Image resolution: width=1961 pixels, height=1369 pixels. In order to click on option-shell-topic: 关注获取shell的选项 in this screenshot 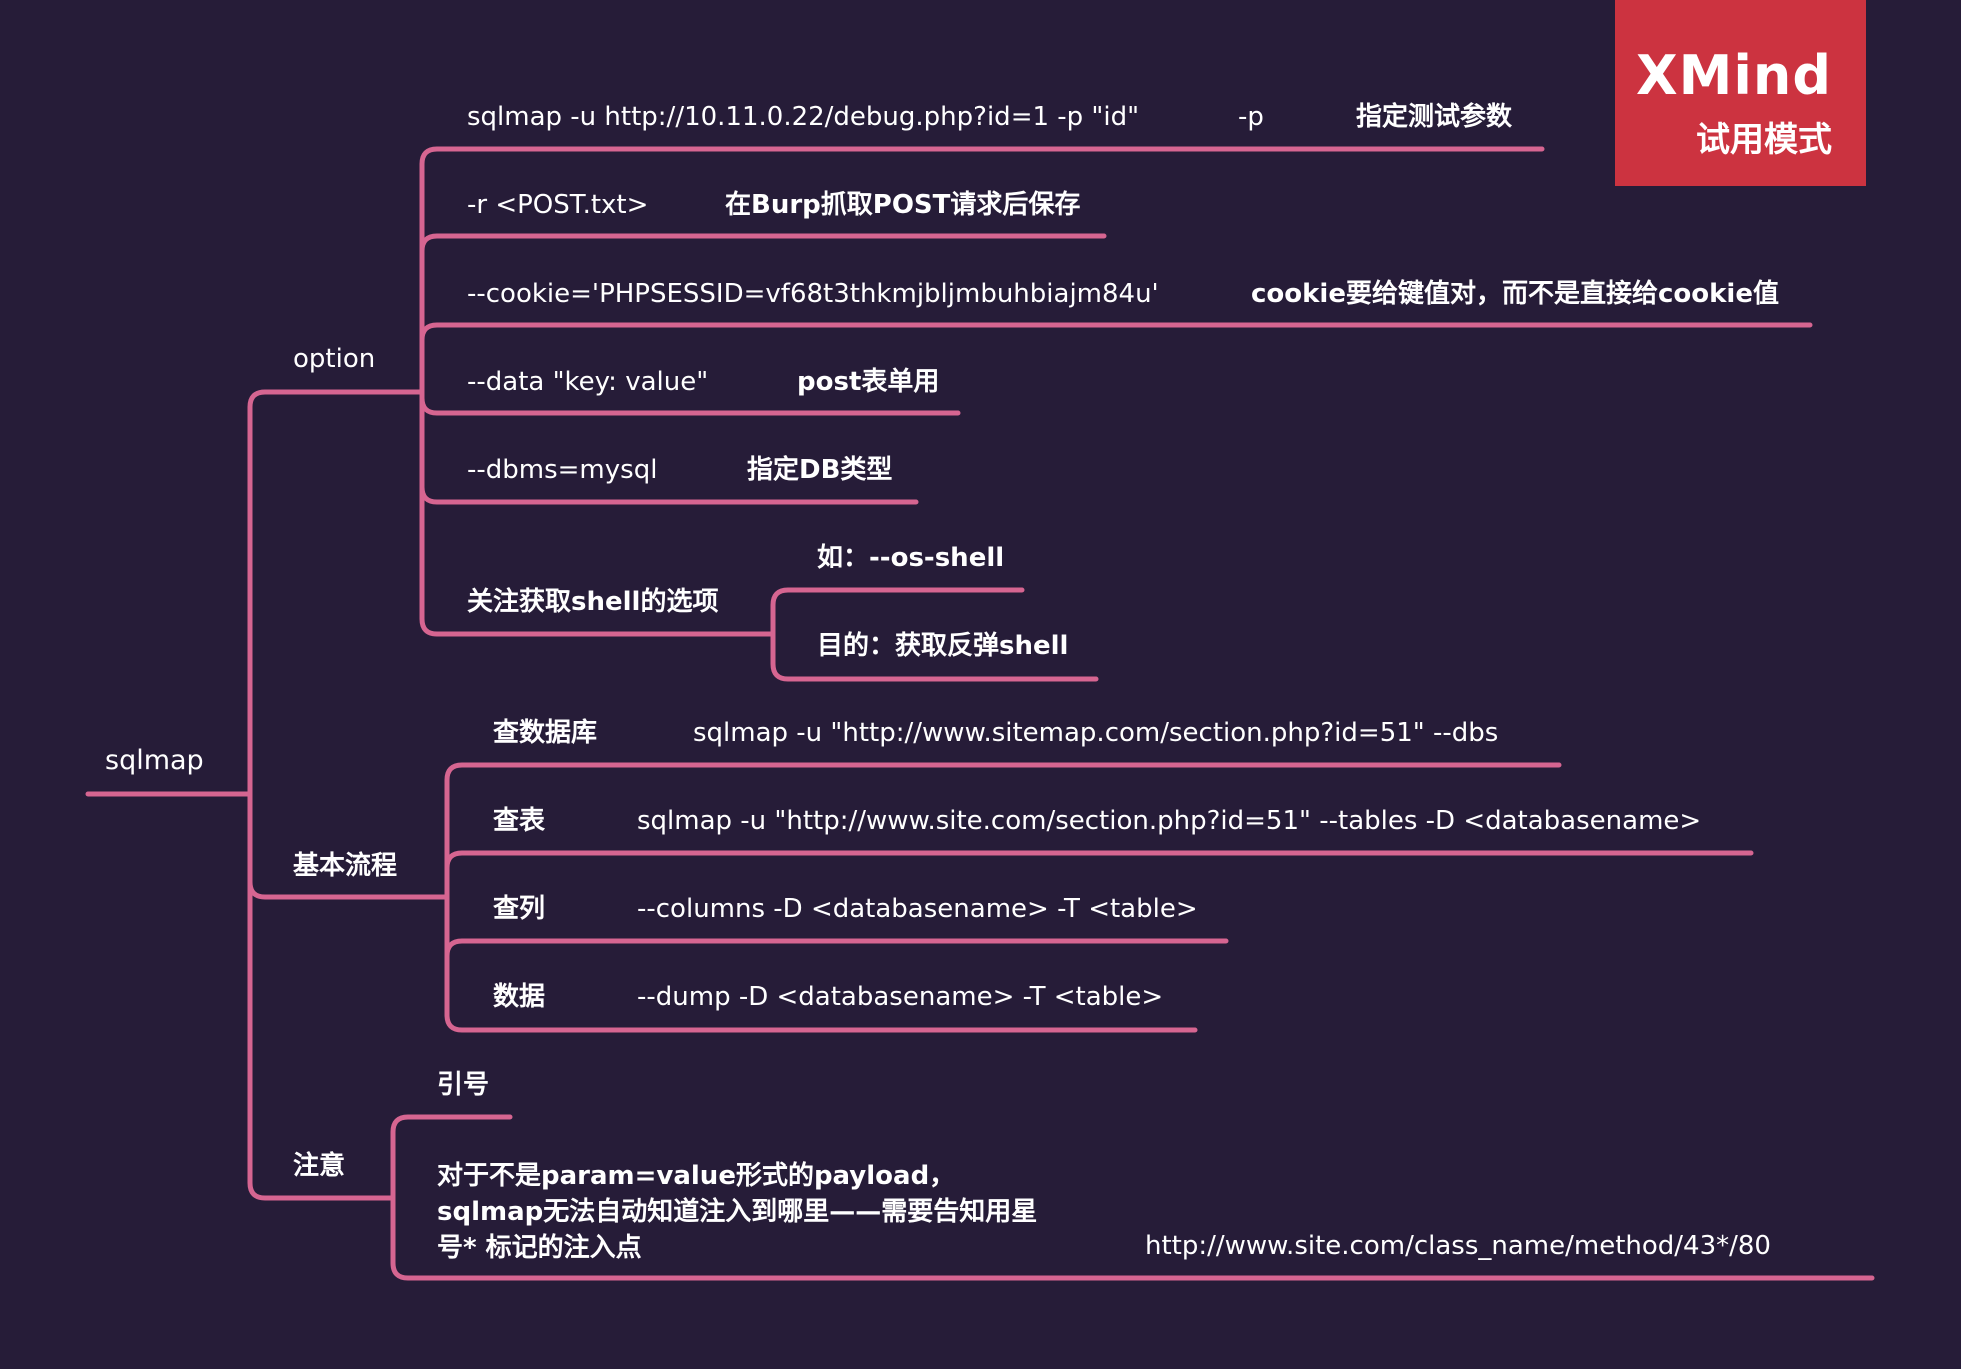, I will do `click(592, 602)`.